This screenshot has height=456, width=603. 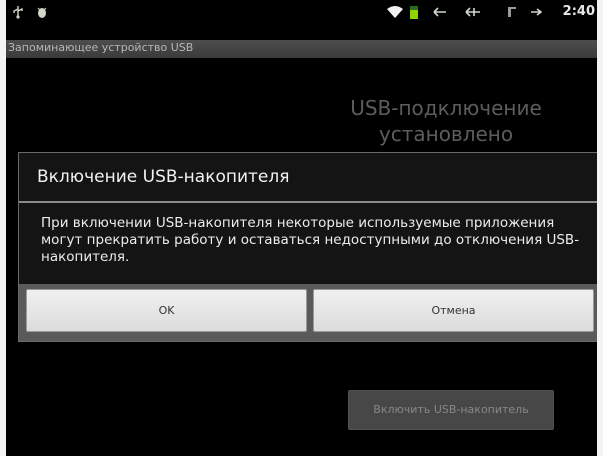 I want to click on window-title: Запоминающее устройство USB, so click(x=101, y=47).